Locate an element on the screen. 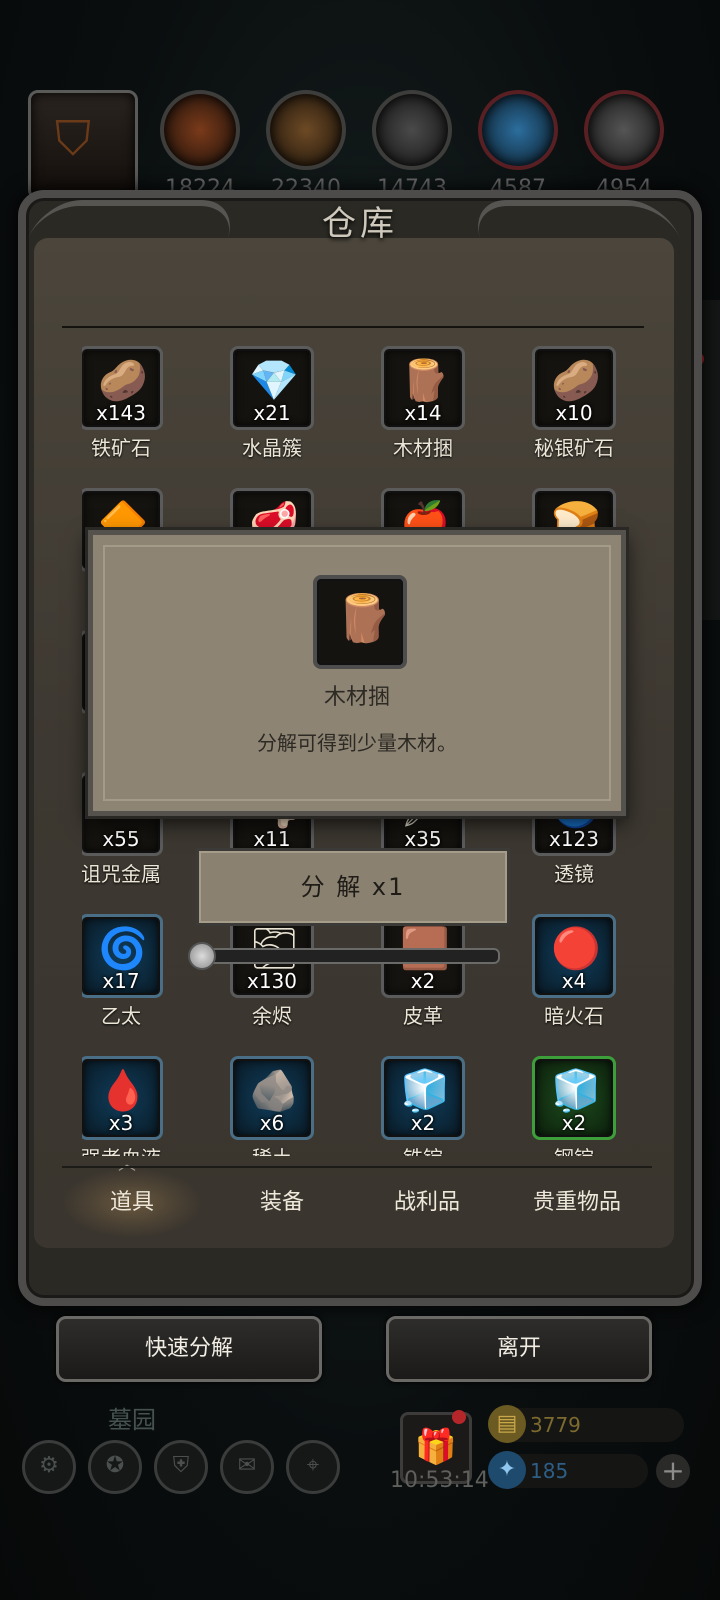 This screenshot has height=1600, width=720. item-icon: 🌀 is located at coordinates (123, 949).